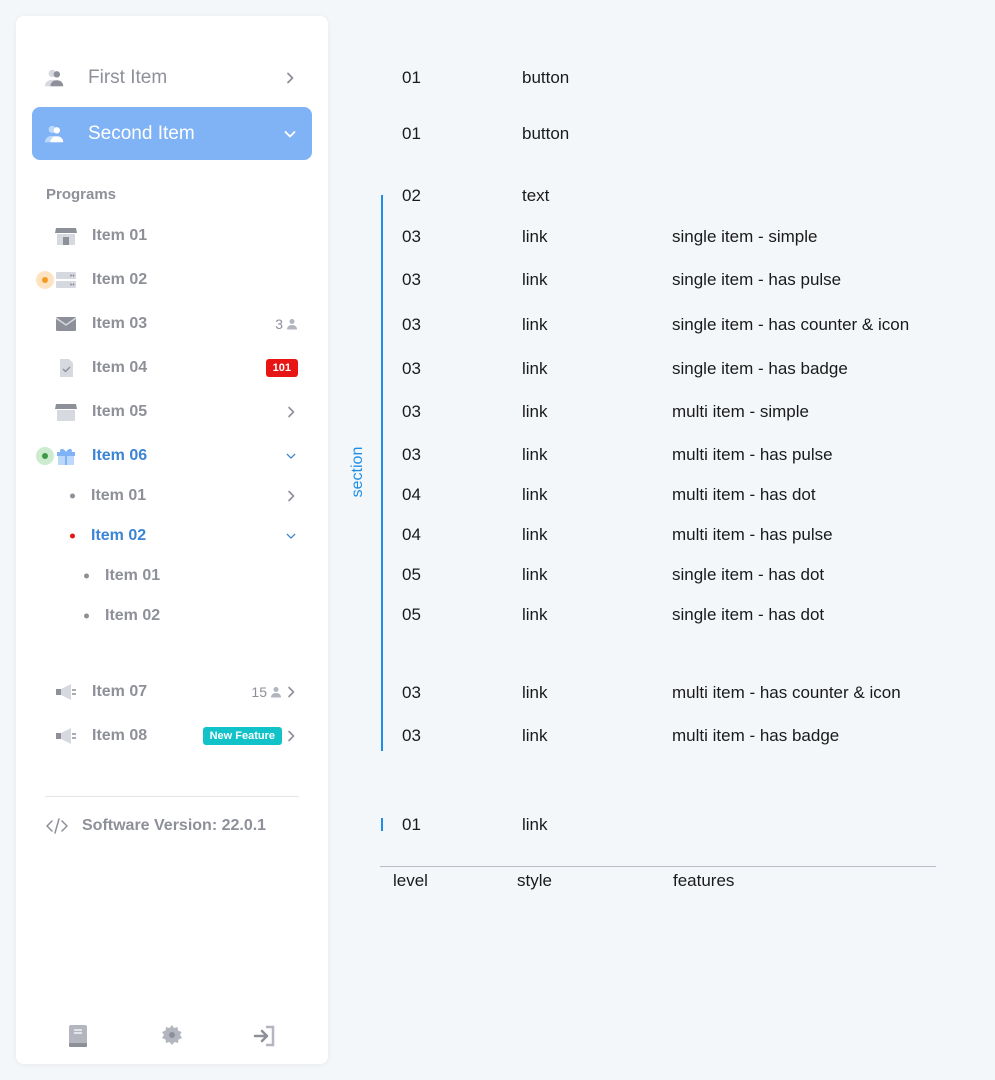  I want to click on nav-item-label: Item 05, so click(120, 411).